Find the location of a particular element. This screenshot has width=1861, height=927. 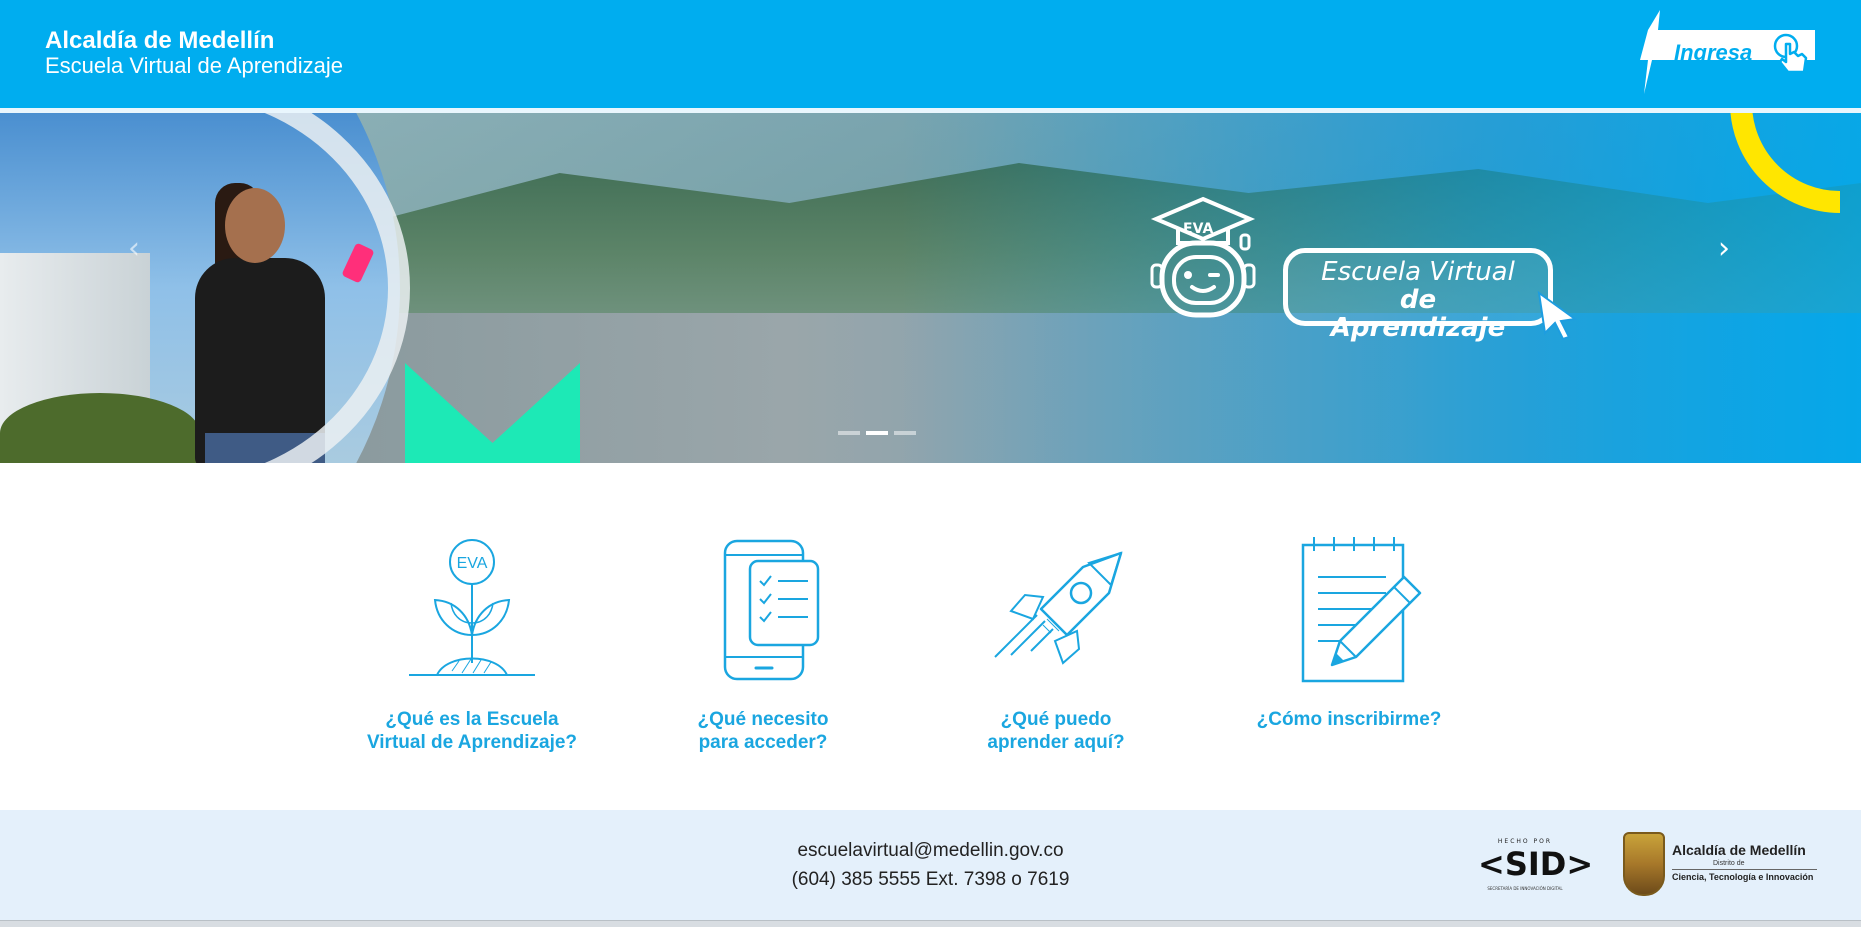

feature-como-inscribirme: ¿Cómo inscribirme? is located at coordinates (1349, 645).